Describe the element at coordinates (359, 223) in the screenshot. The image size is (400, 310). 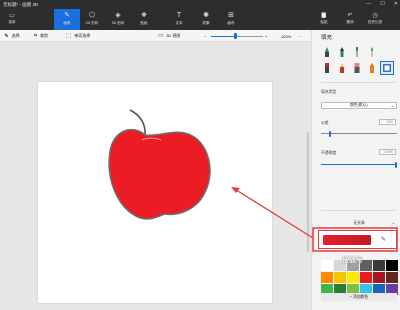
I see `finish-dropdown: 无光泽 ⌄` at that location.